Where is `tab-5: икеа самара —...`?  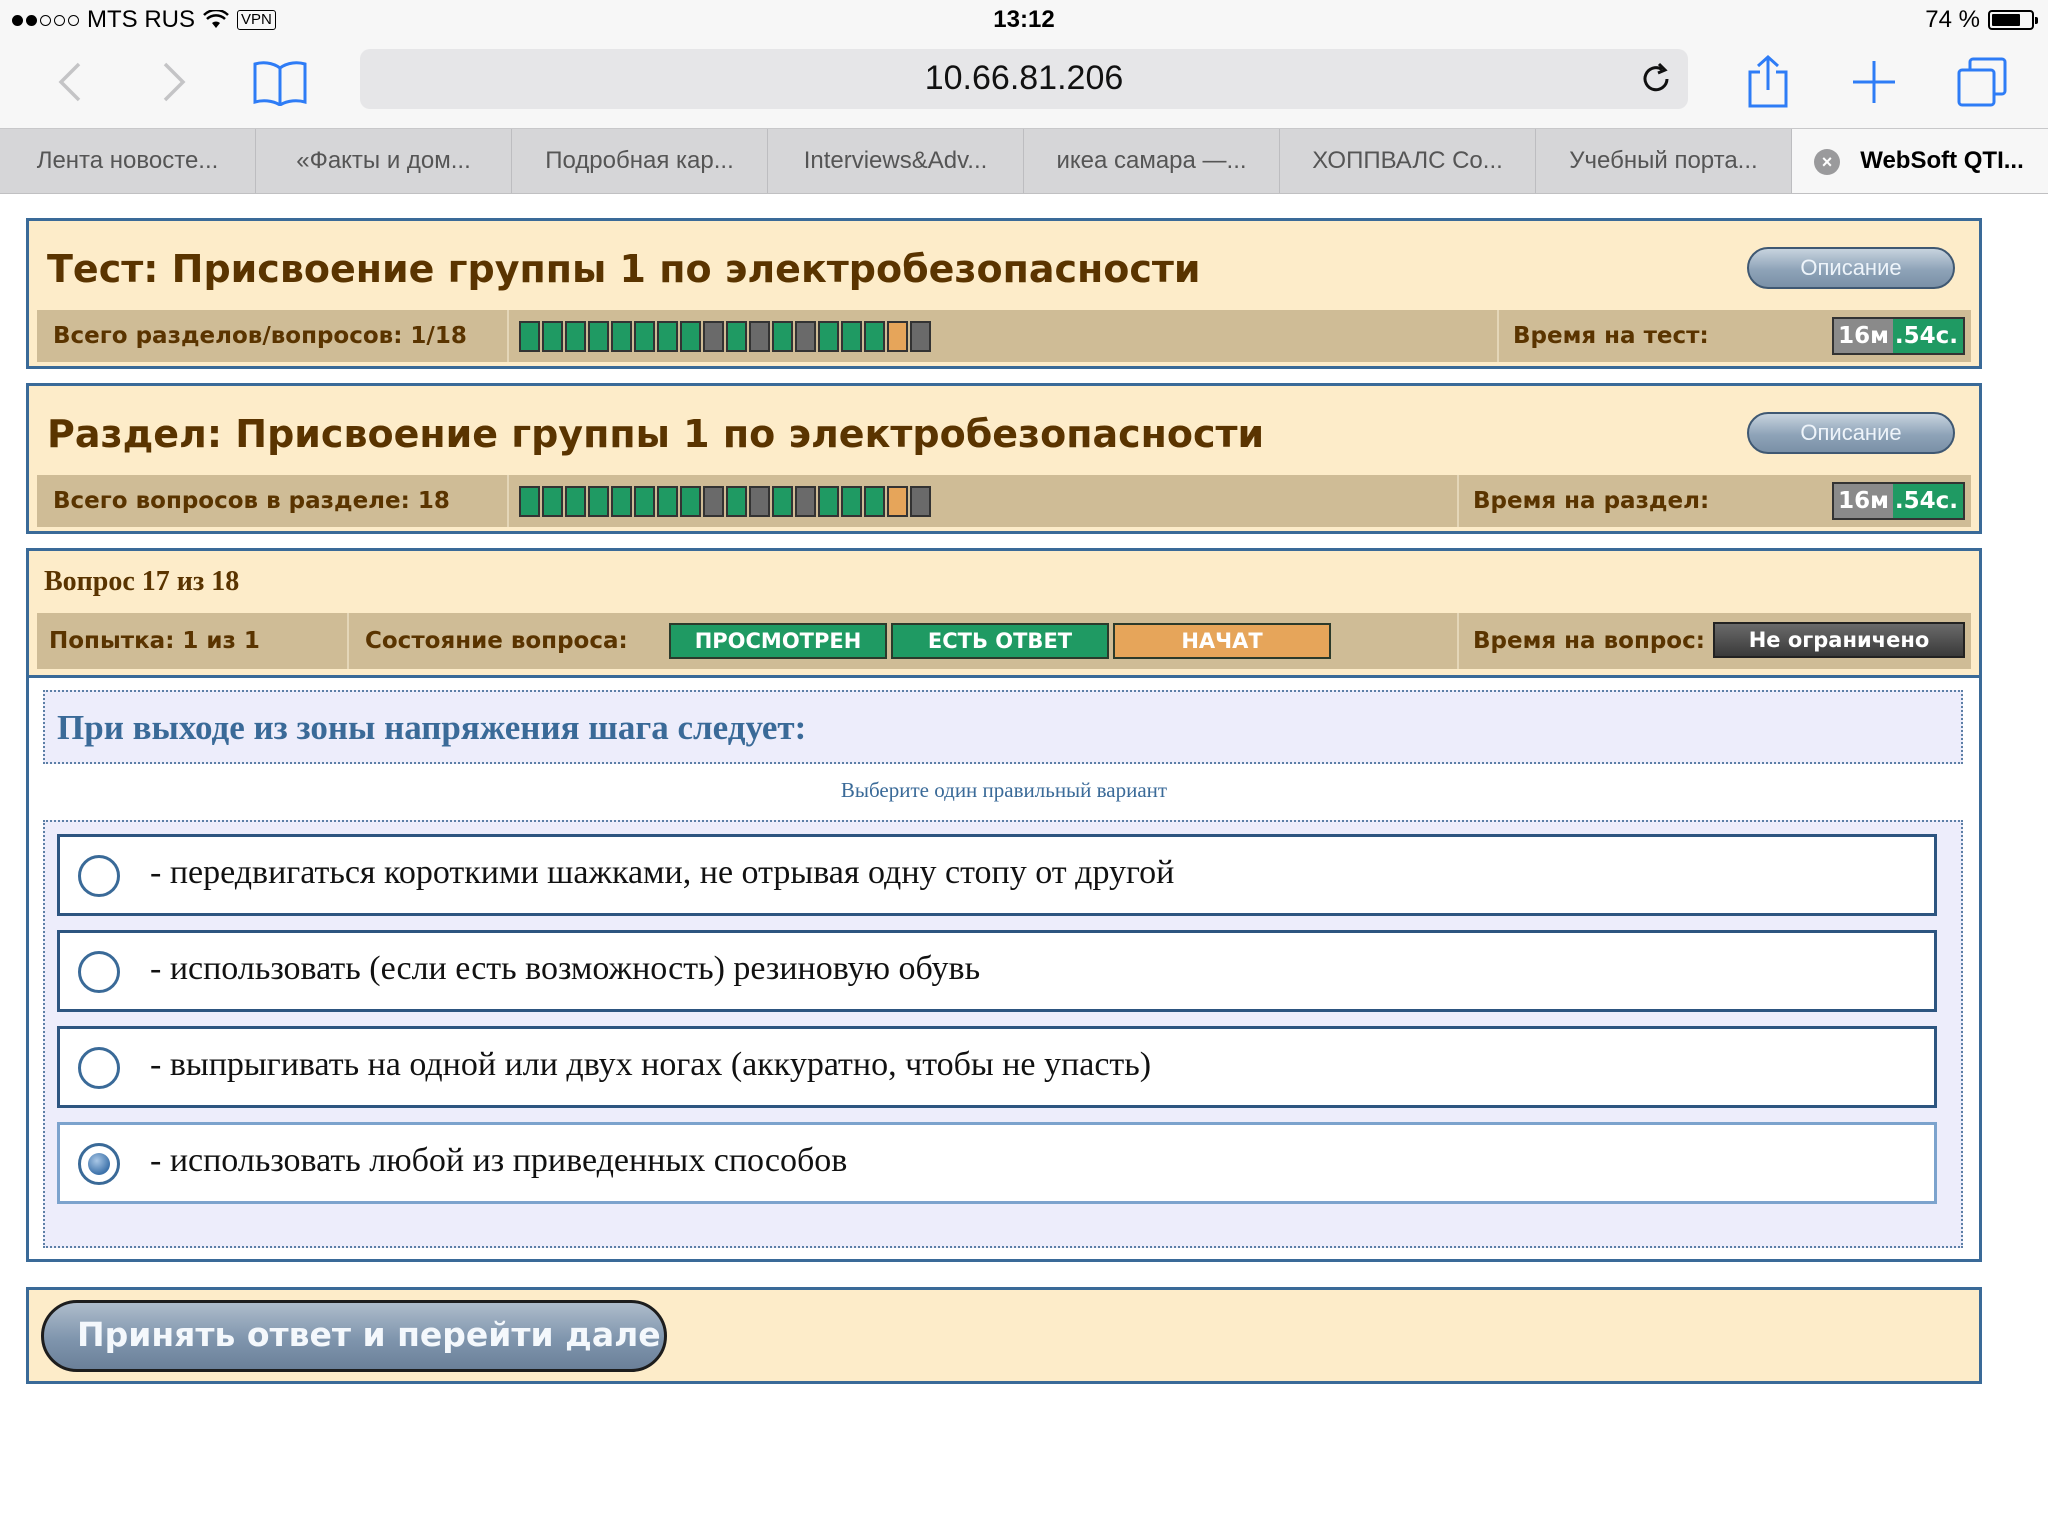
tab-5: икеа самара —... is located at coordinates (1152, 161).